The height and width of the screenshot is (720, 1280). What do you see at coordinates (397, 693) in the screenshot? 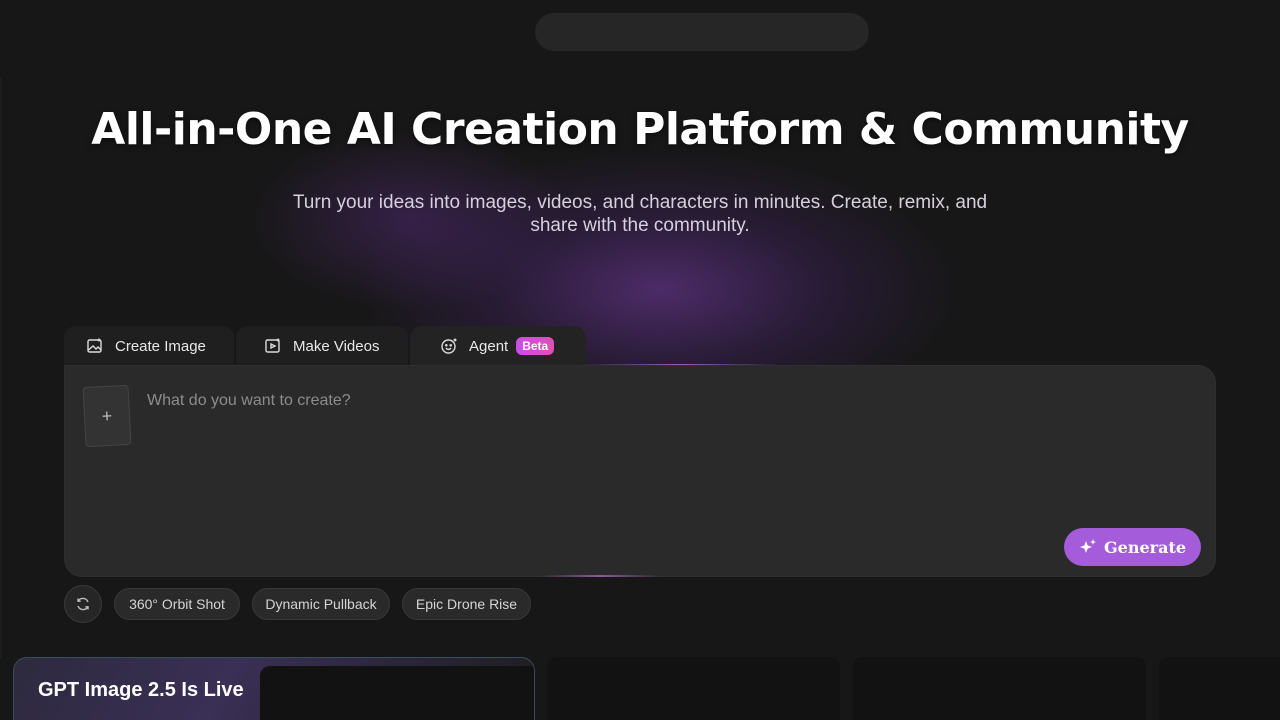
I see `promo-preview` at bounding box center [397, 693].